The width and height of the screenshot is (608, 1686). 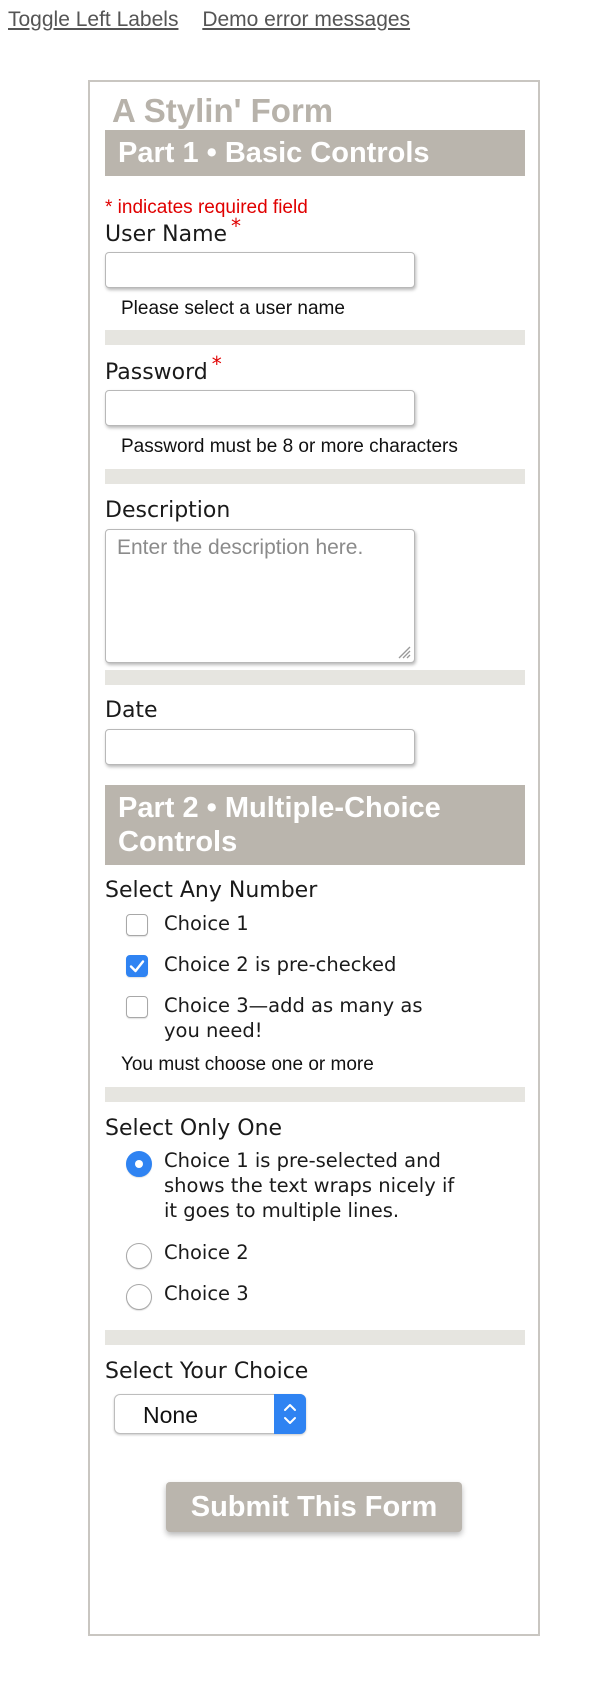 I want to click on radio-selected, so click(x=139, y=1164).